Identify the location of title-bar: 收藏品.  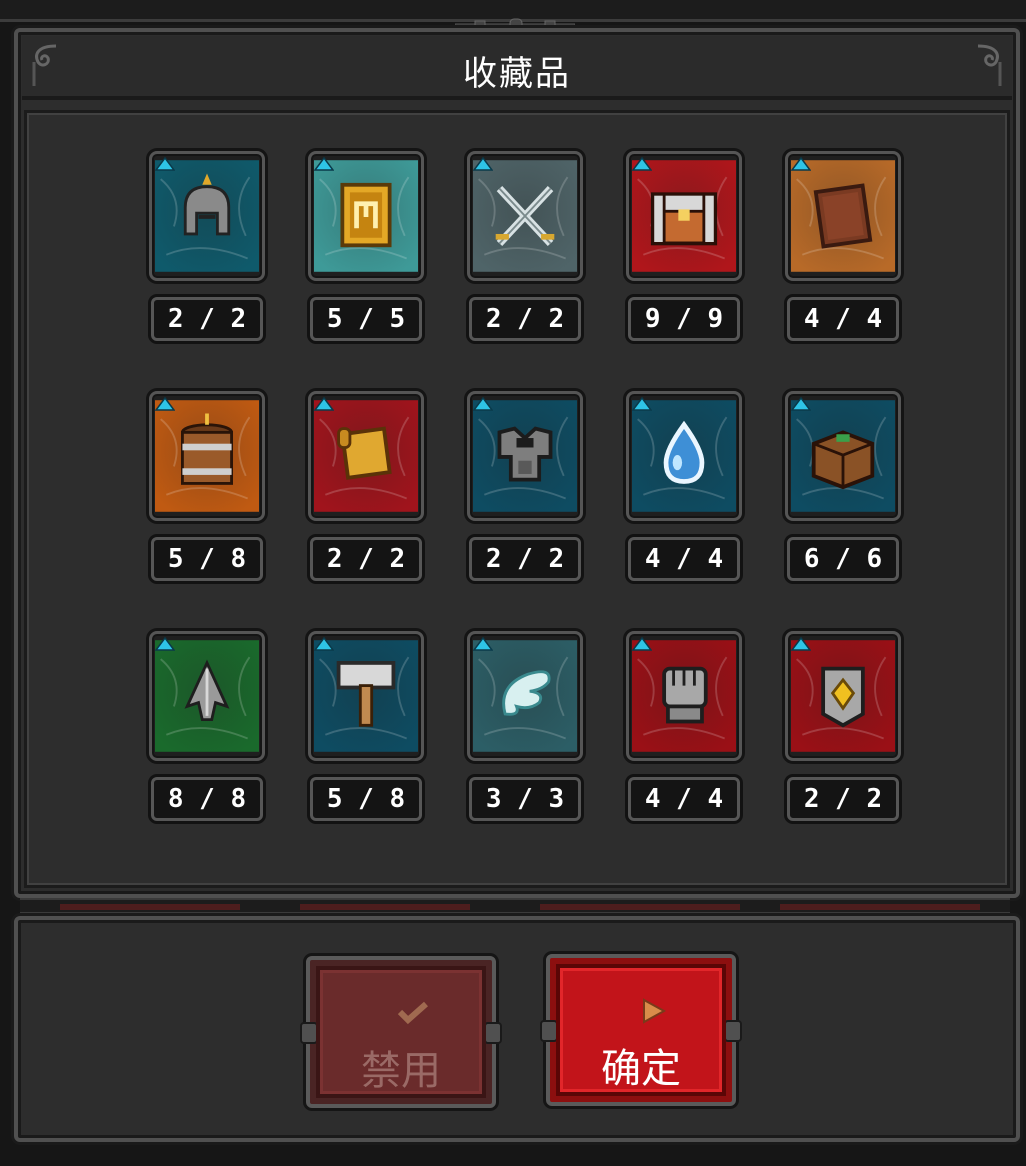
(517, 68).